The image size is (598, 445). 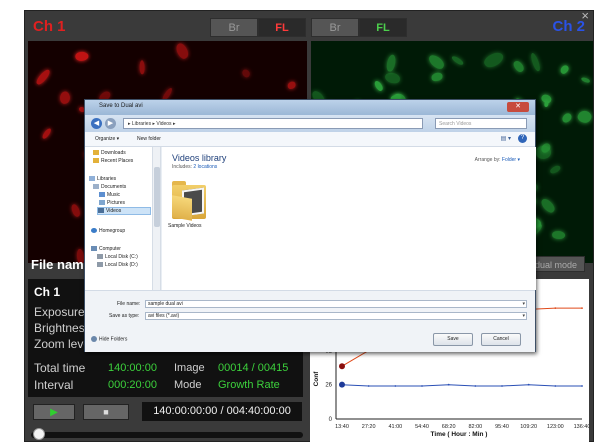 I want to click on x-axis-label: Time ( Hour : Min ), so click(x=459, y=434).